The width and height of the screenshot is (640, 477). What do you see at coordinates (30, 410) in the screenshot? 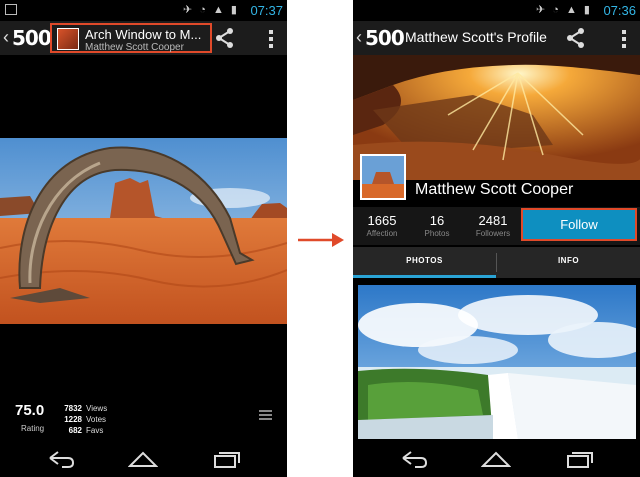
I see `rating-value: 75.0` at bounding box center [30, 410].